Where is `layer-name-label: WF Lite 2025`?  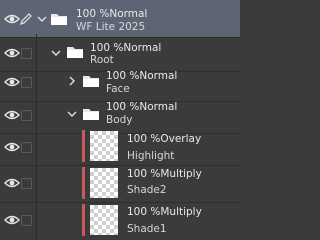
layer-name-label: WF Lite 2025 is located at coordinates (111, 27).